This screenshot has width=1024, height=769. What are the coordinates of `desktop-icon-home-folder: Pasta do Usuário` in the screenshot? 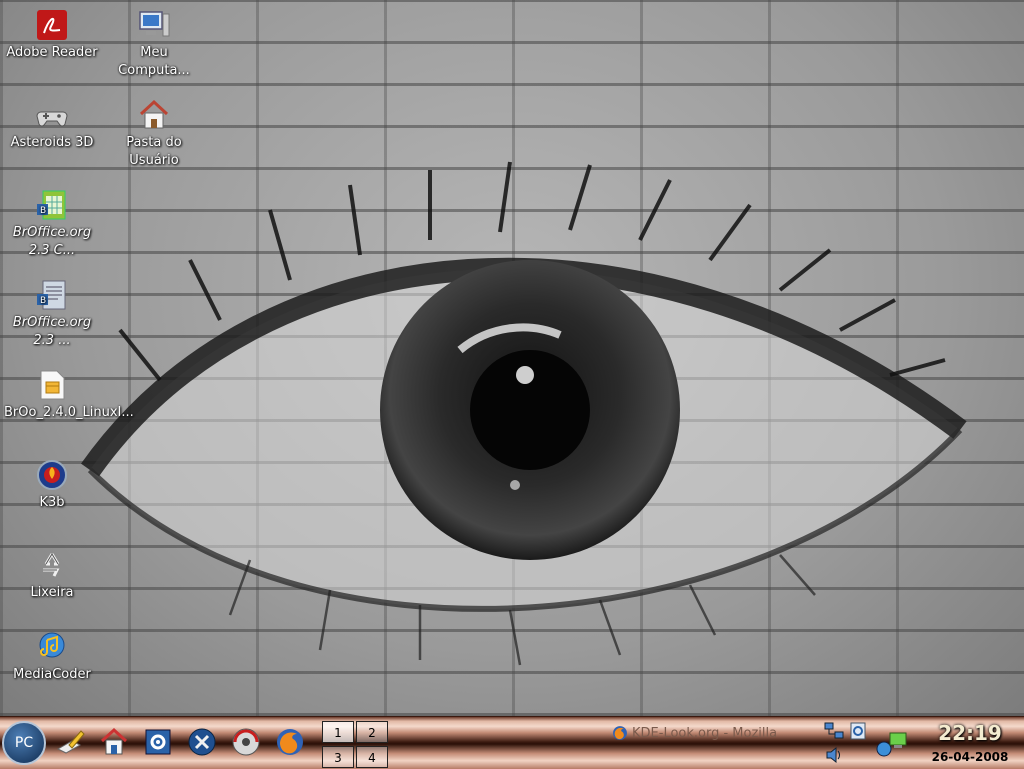 It's located at (154, 131).